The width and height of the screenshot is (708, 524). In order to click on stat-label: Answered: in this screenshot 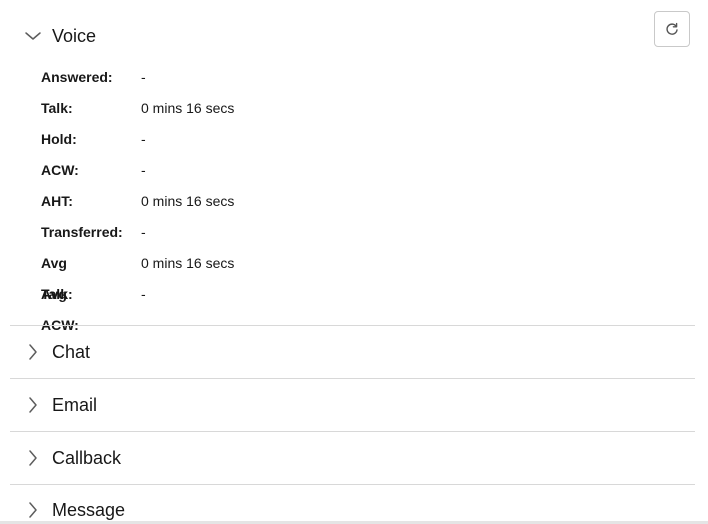, I will do `click(77, 77)`.